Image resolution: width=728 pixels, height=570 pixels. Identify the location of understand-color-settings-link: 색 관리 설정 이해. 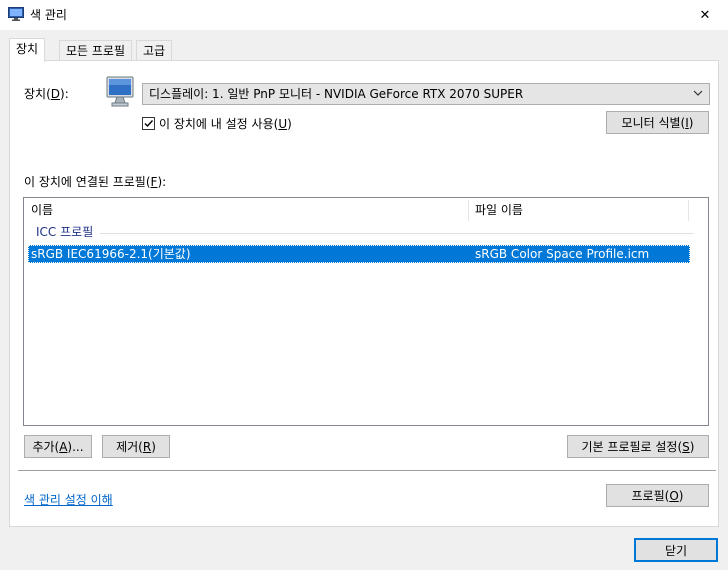
(68, 500).